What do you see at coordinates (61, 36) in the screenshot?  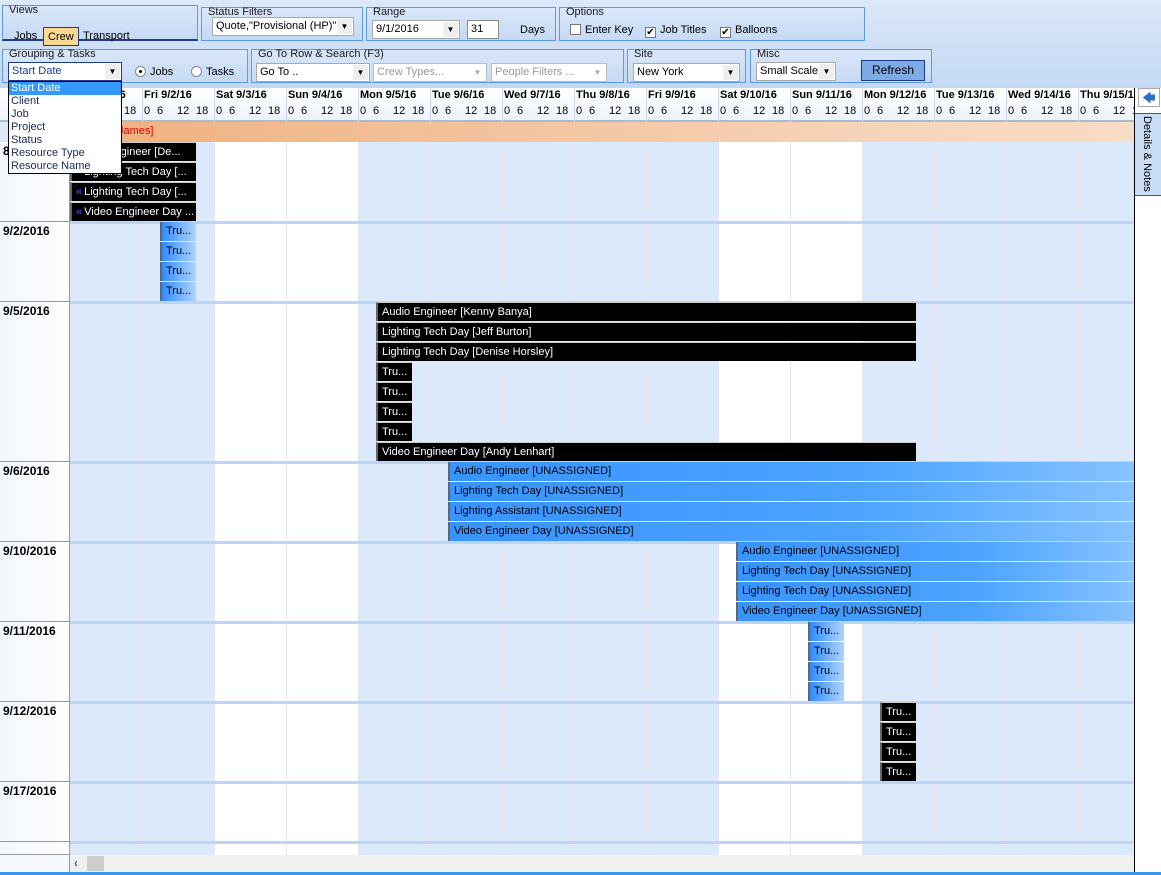 I see `tab-crew: Crew` at bounding box center [61, 36].